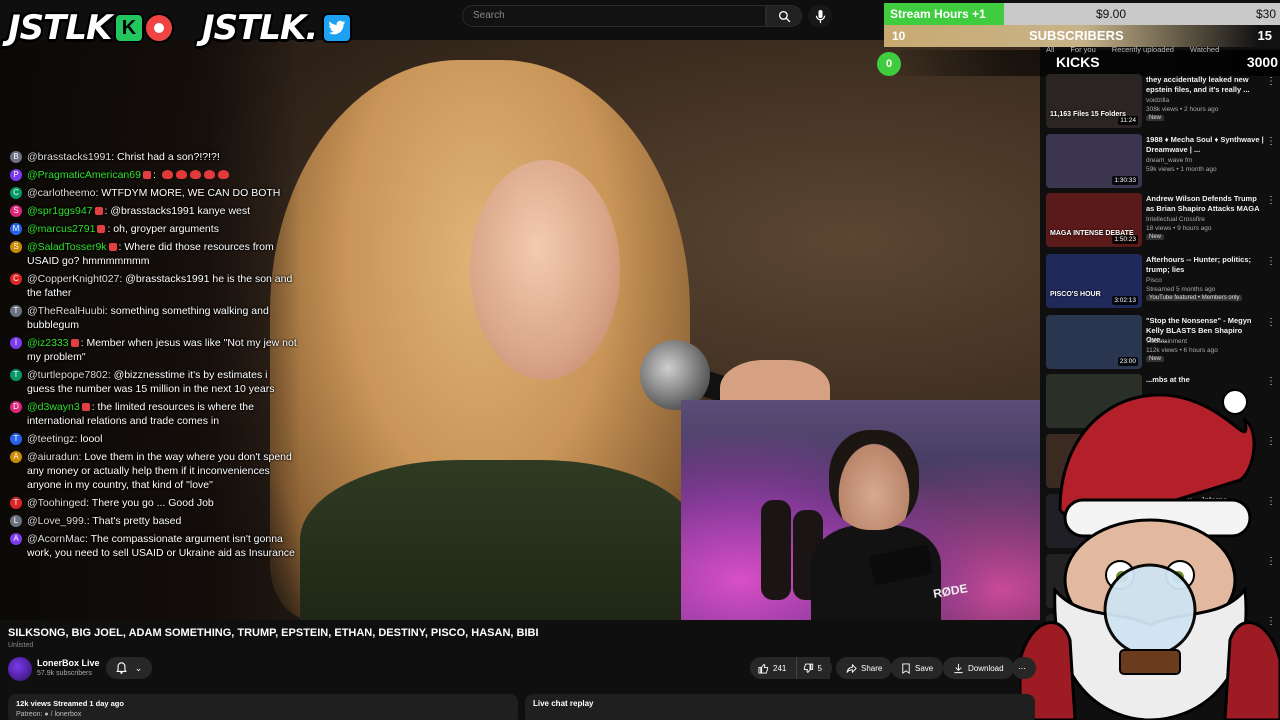 This screenshot has width=1280, height=720. I want to click on more-horizontal-icon: ⋯, so click(1022, 668).